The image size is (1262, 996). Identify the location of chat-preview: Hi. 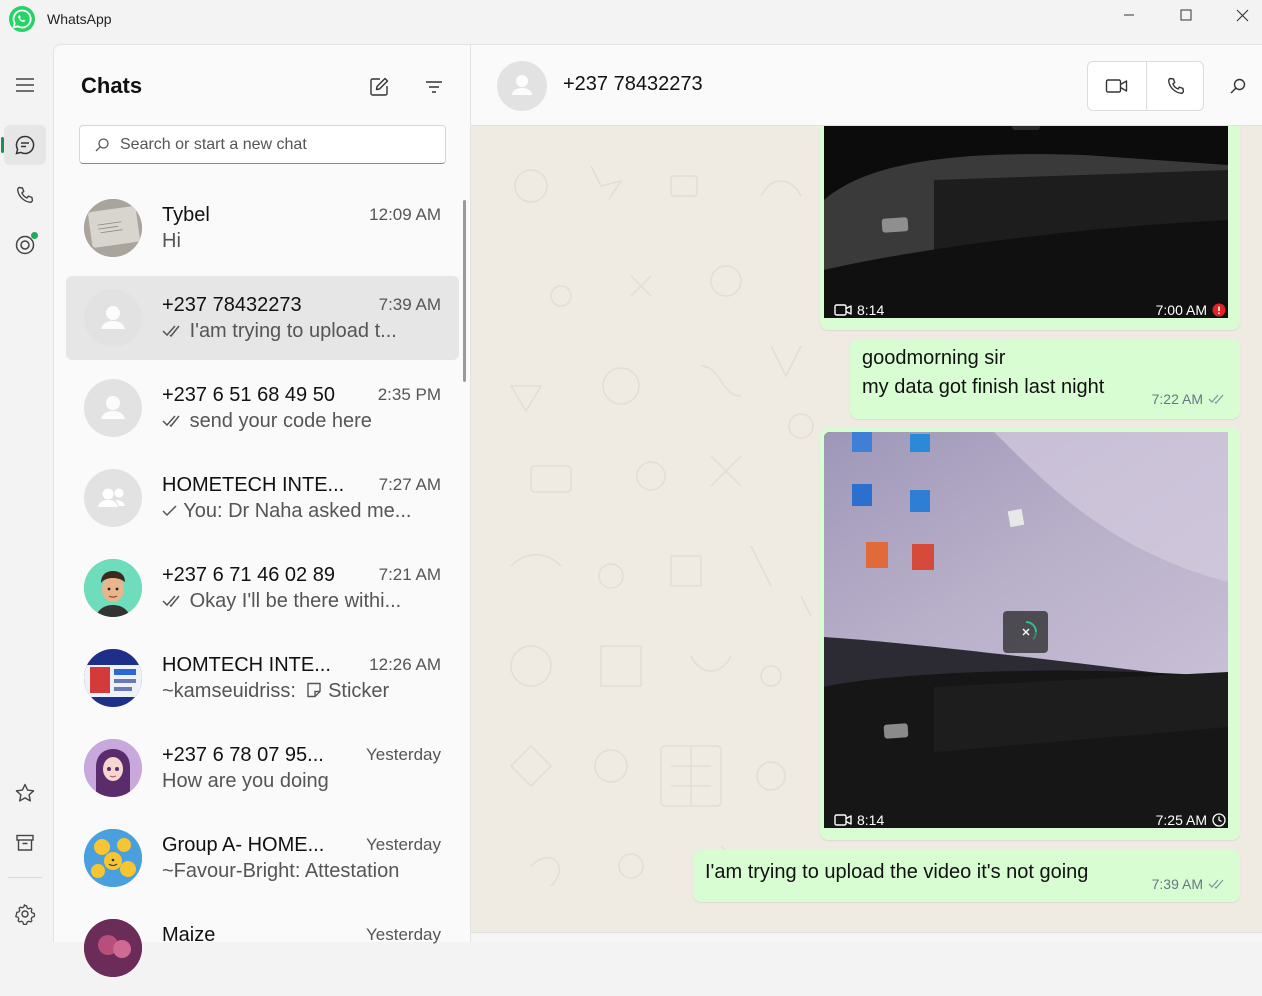
(171, 241).